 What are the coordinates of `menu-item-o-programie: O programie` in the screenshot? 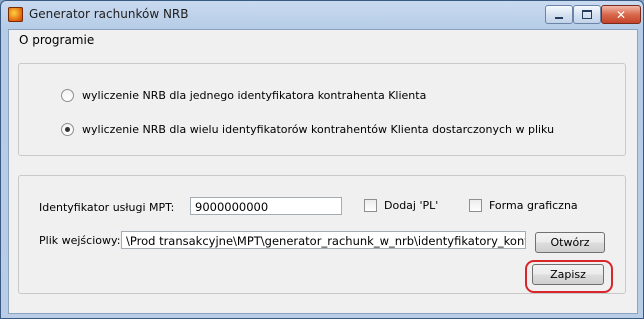 It's located at (56, 40).